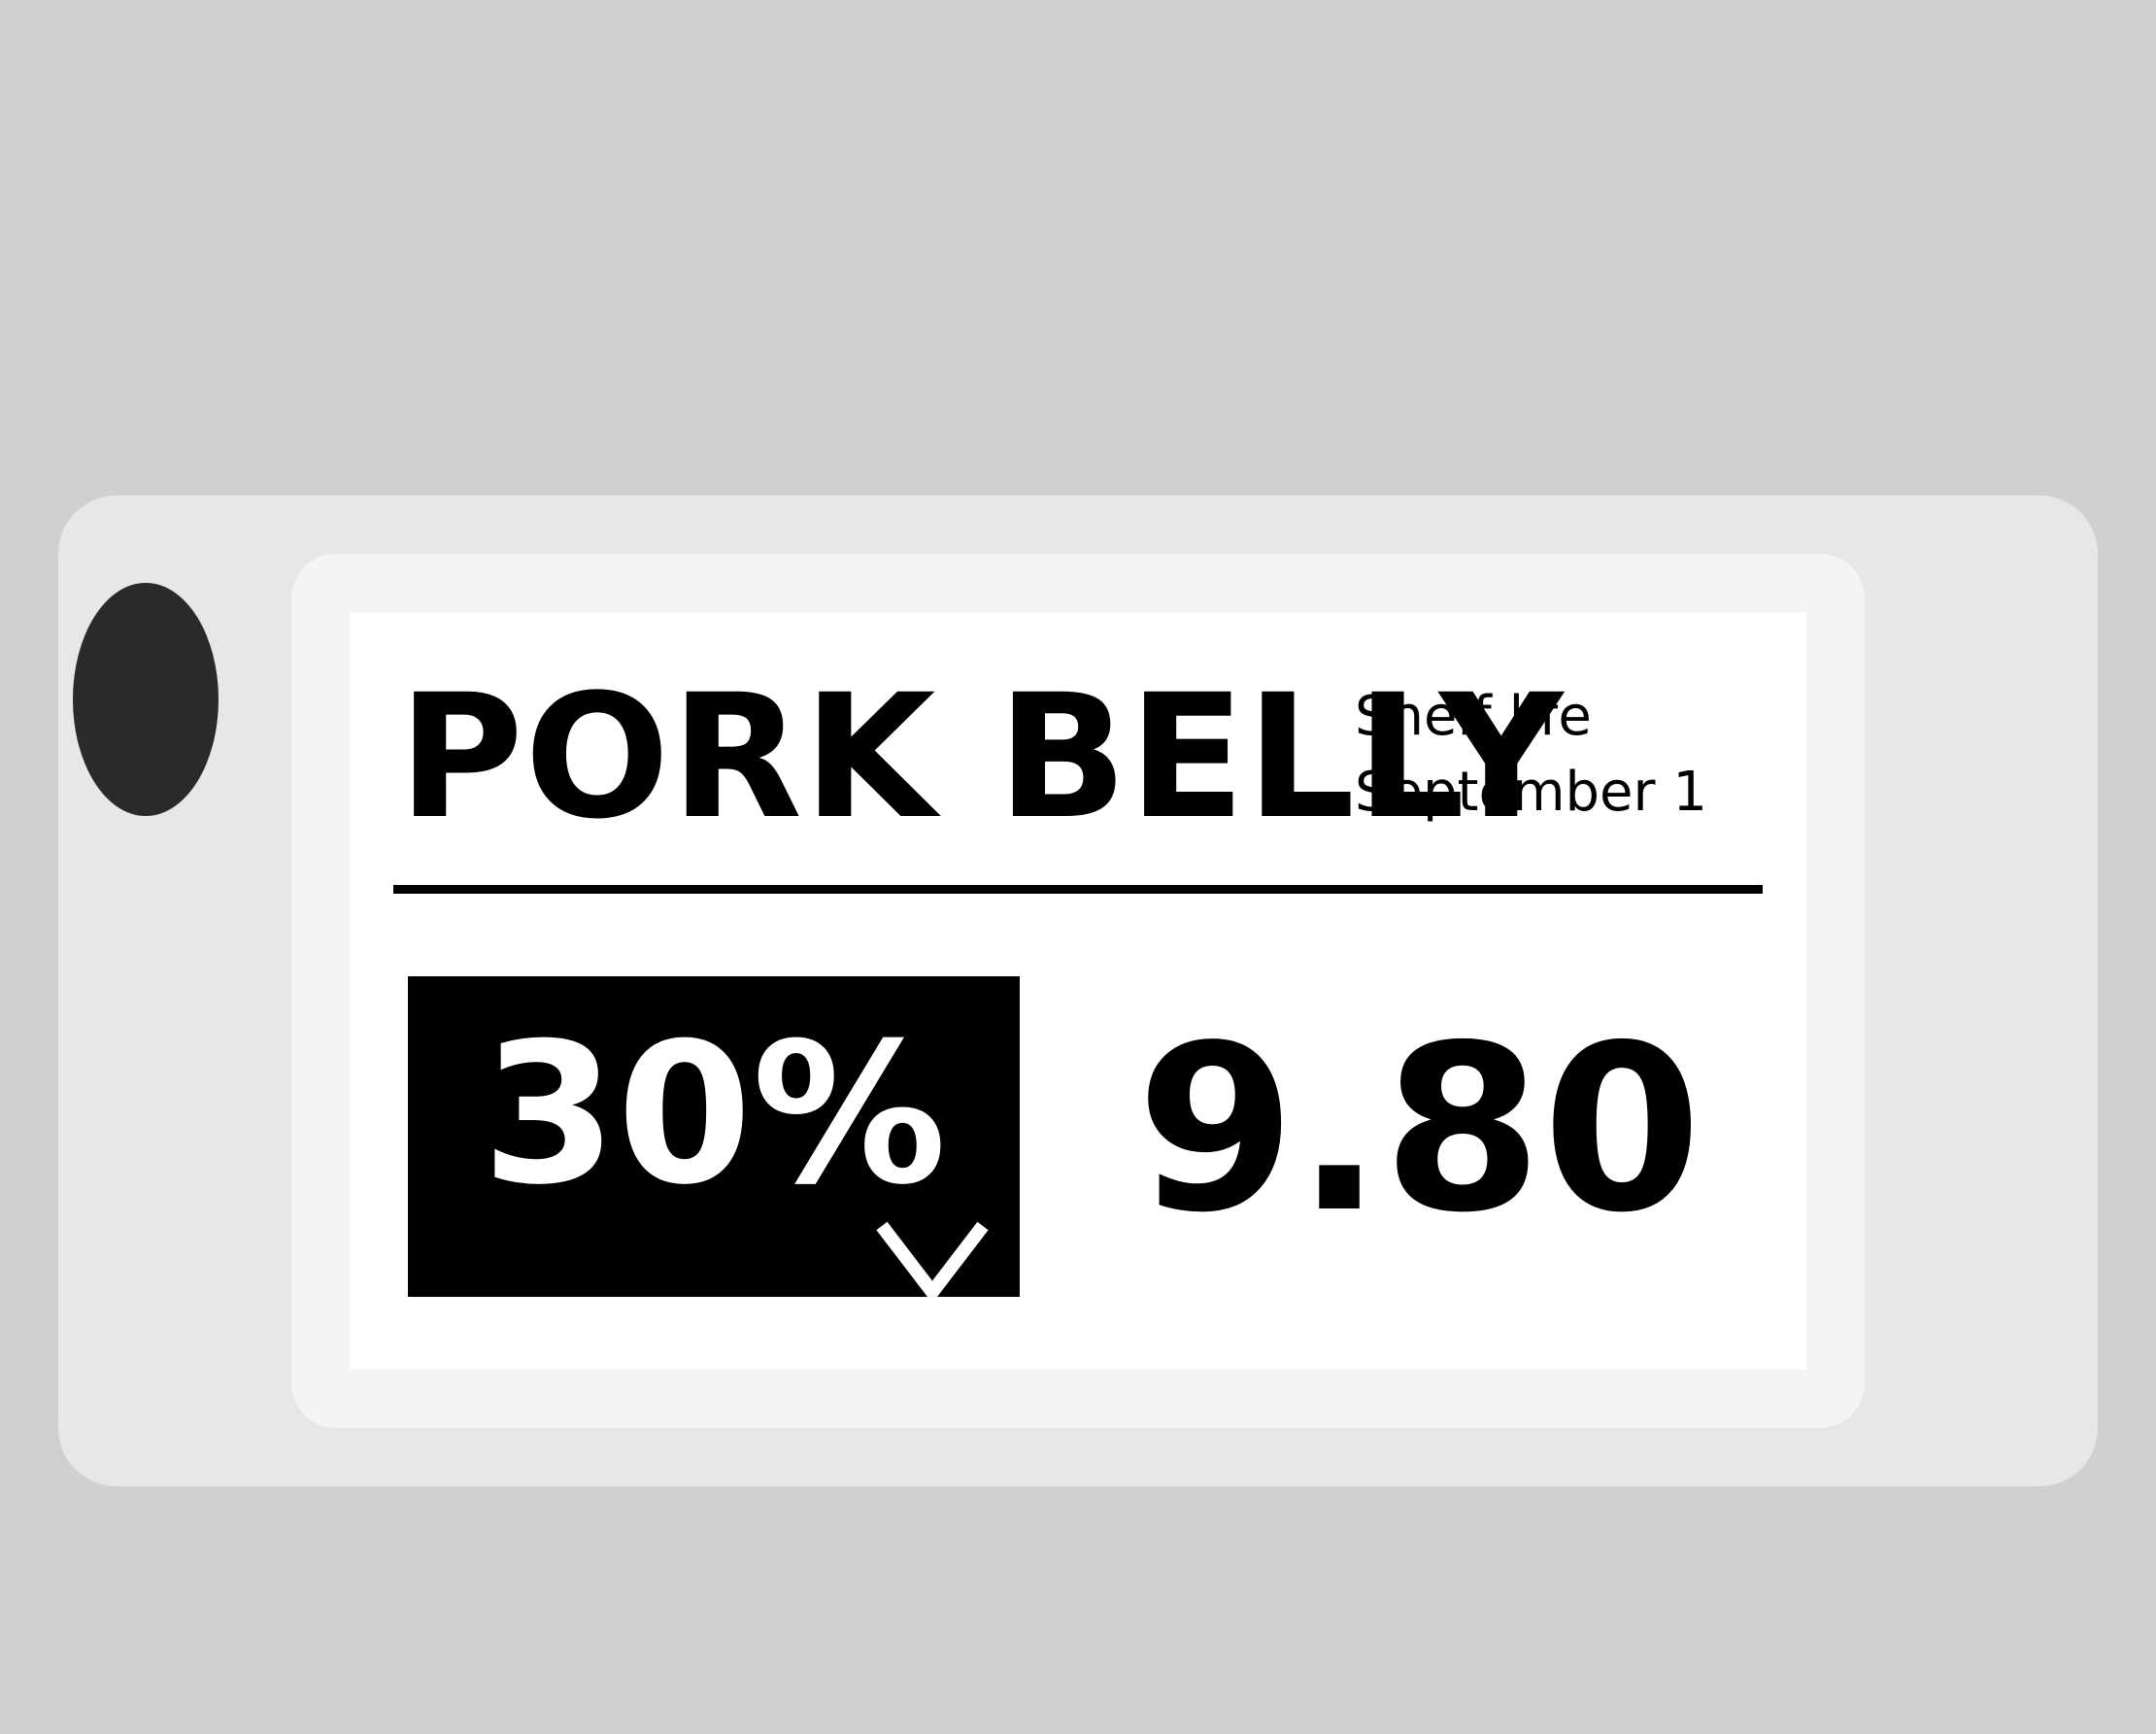  Describe the element at coordinates (1419, 1129) in the screenshot. I see `price-value: 9.80` at that location.